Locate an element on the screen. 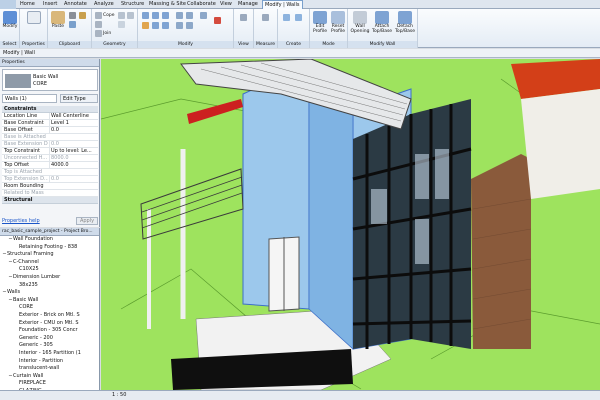  browser-tree-item: Generic - 305 is located at coordinates (49, 346).